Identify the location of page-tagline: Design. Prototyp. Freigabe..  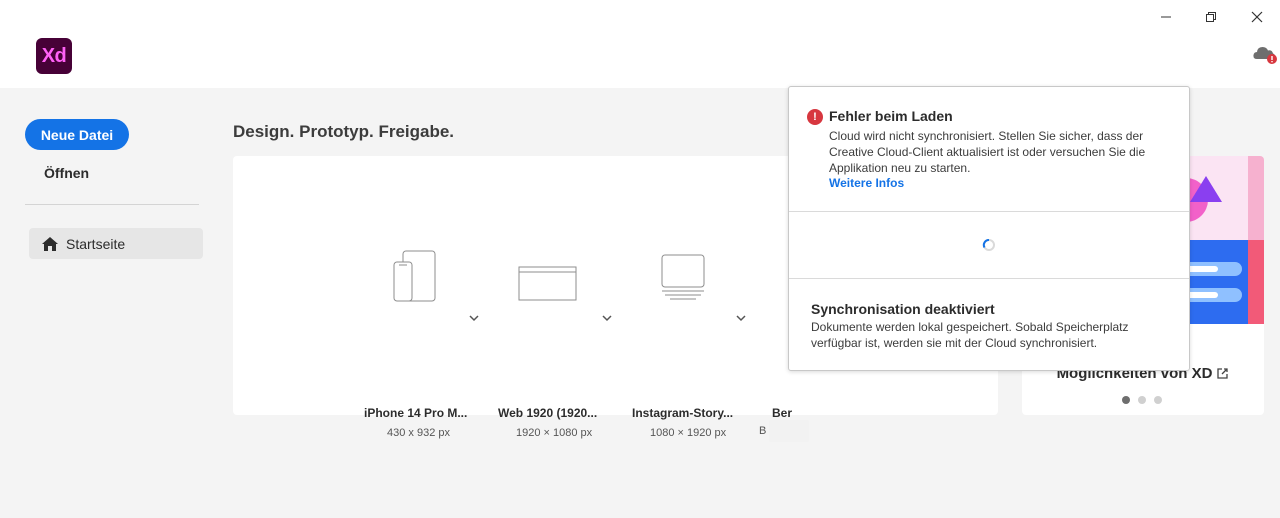
(344, 131).